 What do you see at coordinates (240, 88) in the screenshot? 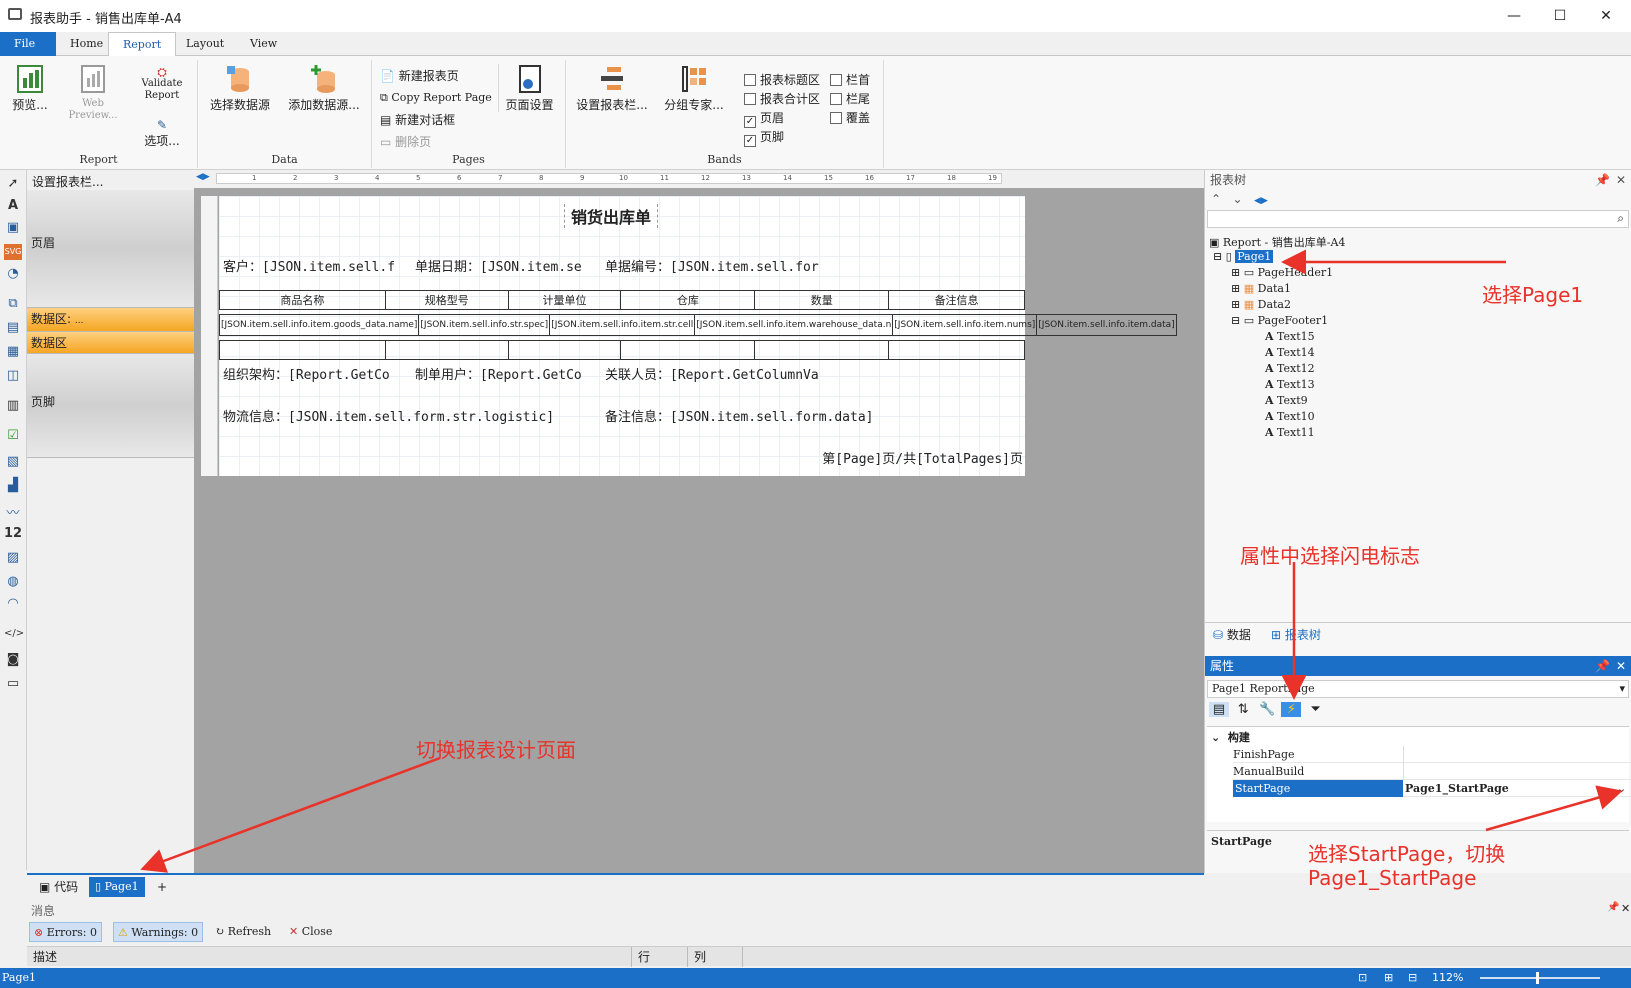
I see `select-datasource-button: 选择数据源` at bounding box center [240, 88].